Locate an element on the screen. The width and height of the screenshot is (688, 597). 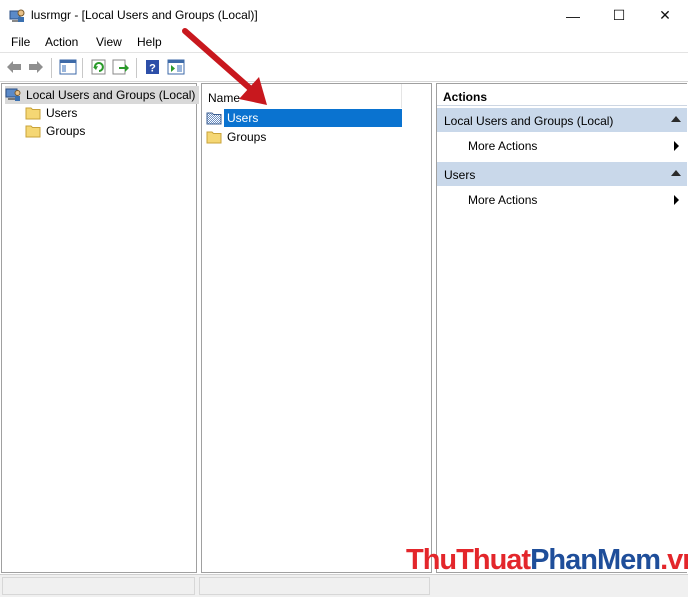
computer-icon is located at coordinates (13, 94).